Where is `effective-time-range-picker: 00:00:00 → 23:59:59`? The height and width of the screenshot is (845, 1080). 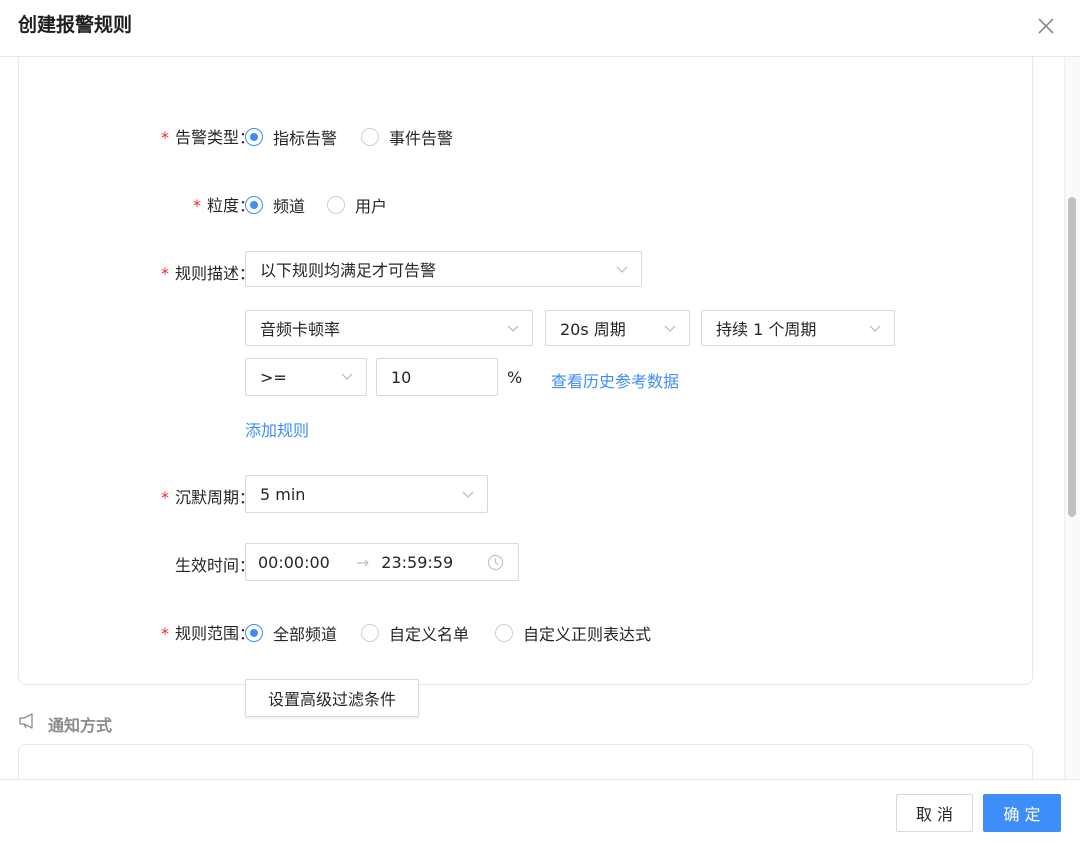 effective-time-range-picker: 00:00:00 → 23:59:59 is located at coordinates (382, 562).